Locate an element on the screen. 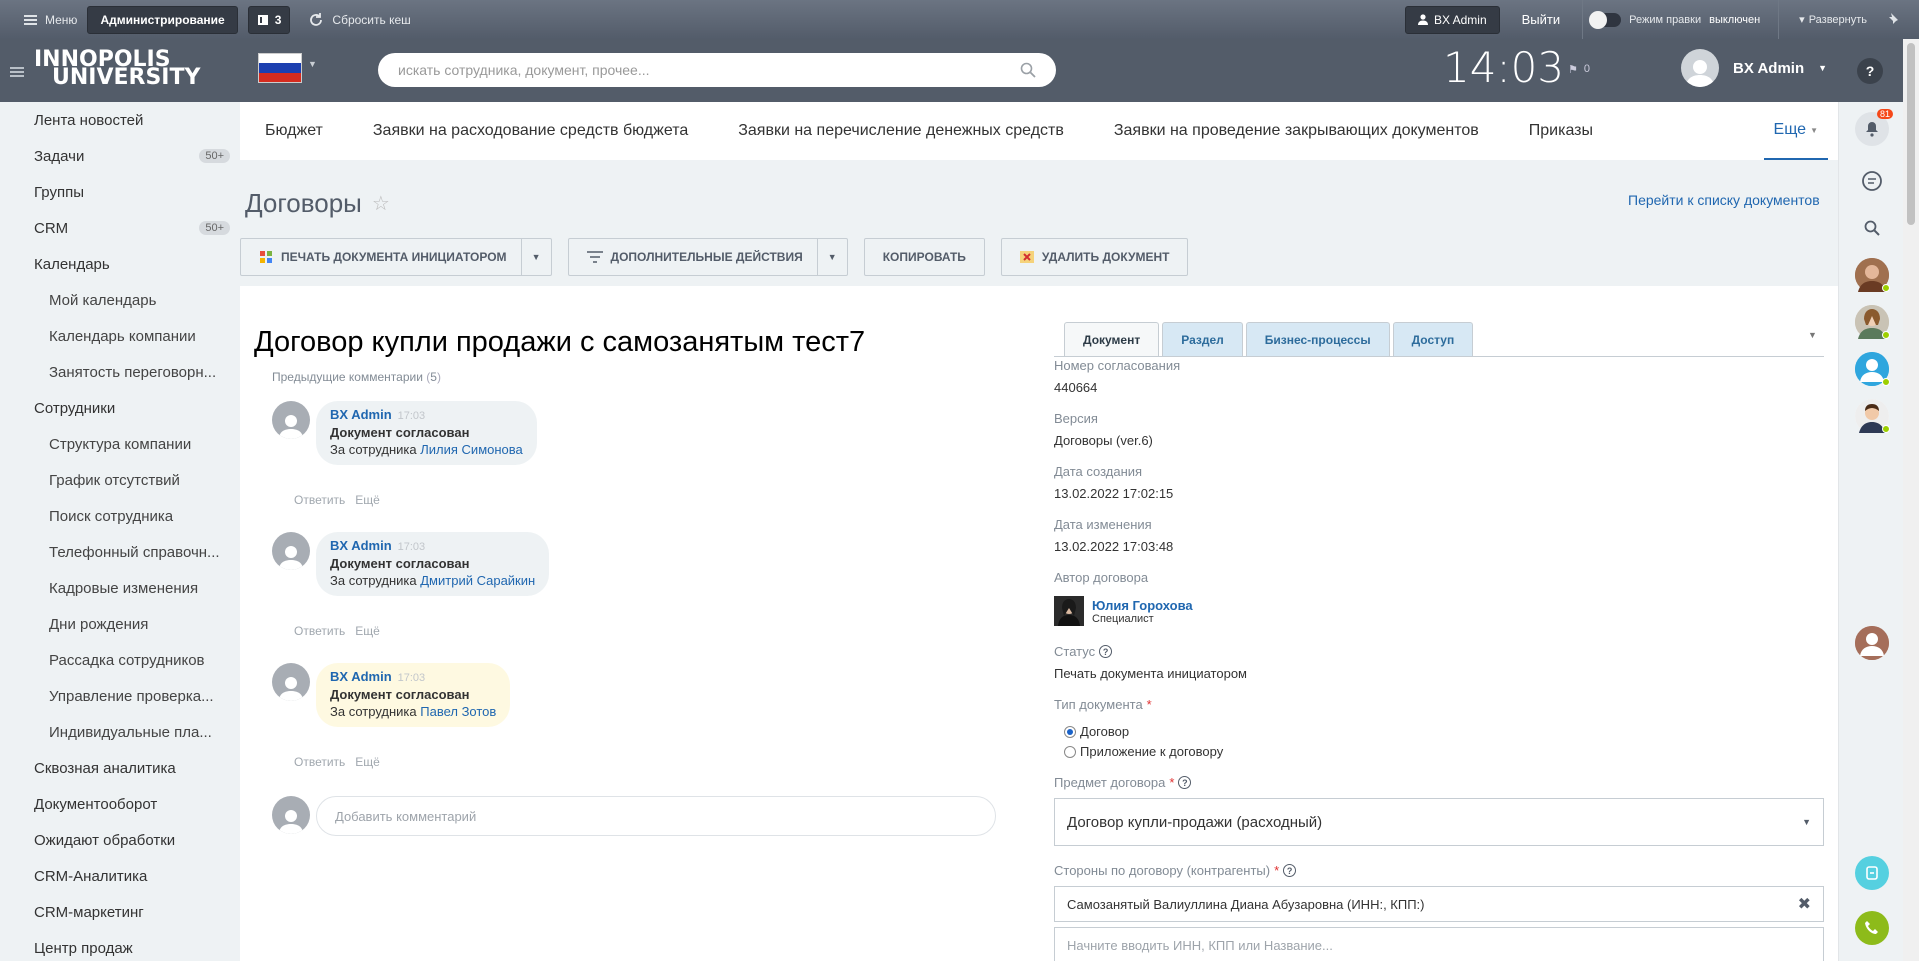 This screenshot has height=961, width=1919. sidebar-item: CRM-Аналитика is located at coordinates (120, 876).